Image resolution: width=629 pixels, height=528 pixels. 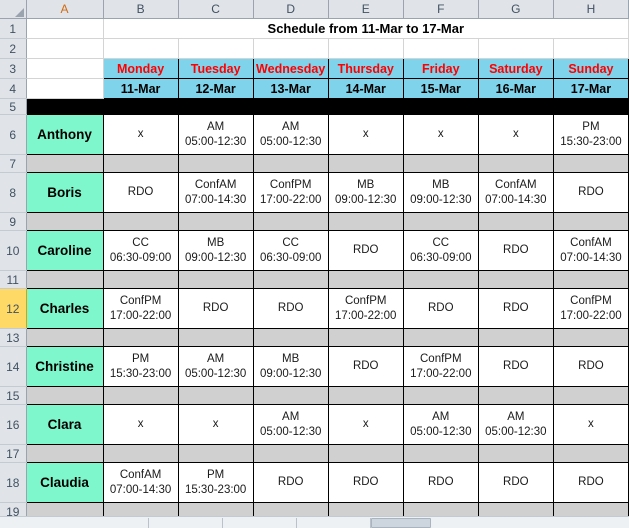 What do you see at coordinates (13, 88) in the screenshot?
I see `row-header-4: 4` at bounding box center [13, 88].